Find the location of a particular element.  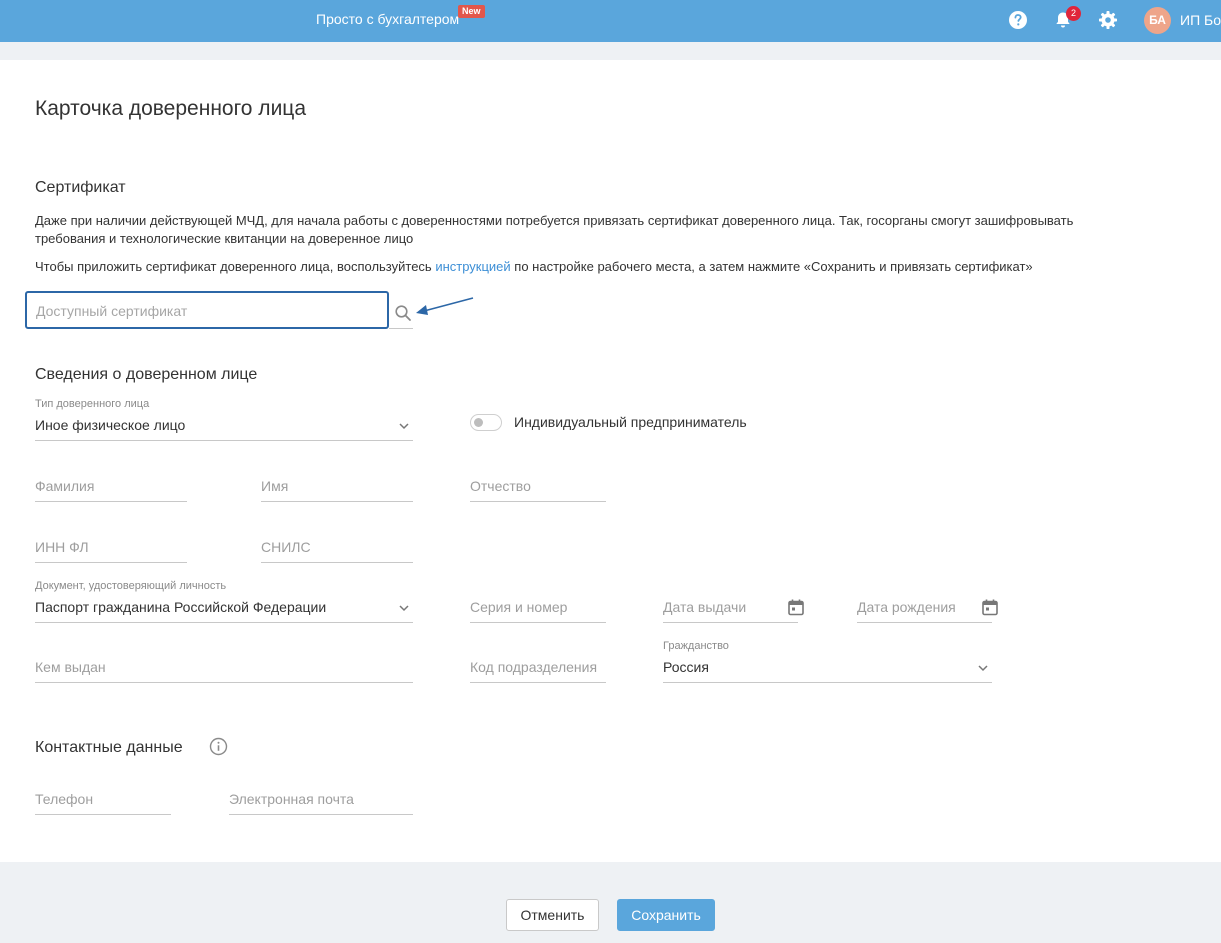

issue-date-field: Дата выдачи is located at coordinates (733, 607).